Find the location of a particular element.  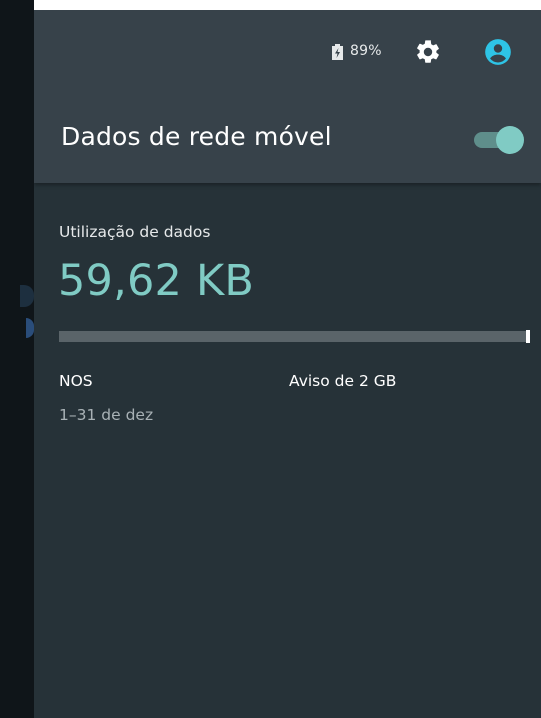

toggle-thumb is located at coordinates (510, 140).